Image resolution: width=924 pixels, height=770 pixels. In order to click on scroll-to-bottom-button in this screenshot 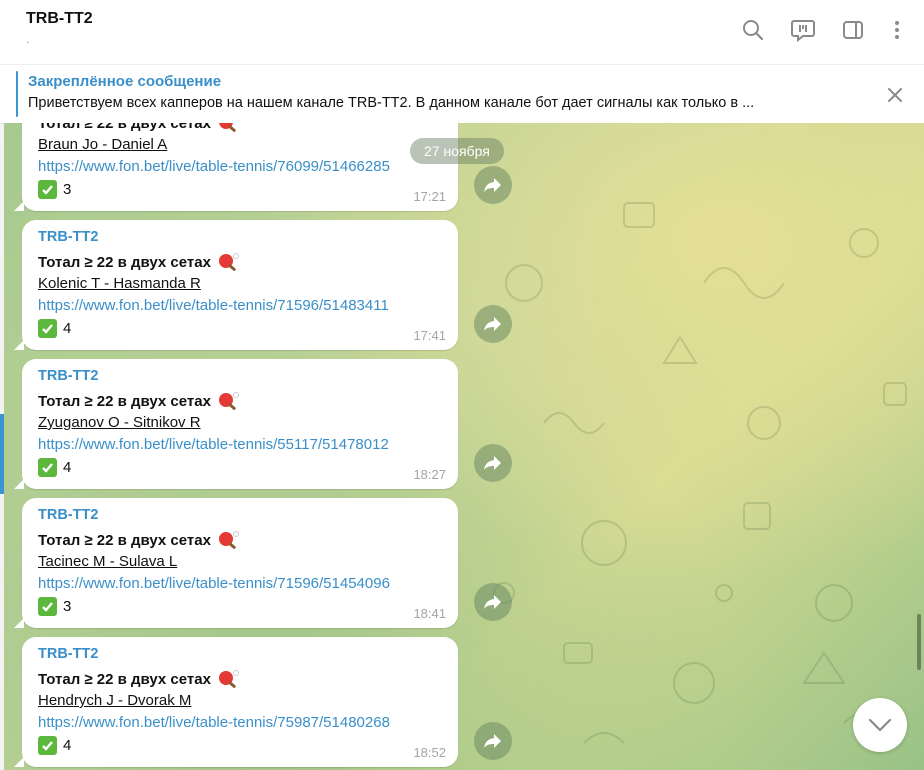, I will do `click(880, 725)`.